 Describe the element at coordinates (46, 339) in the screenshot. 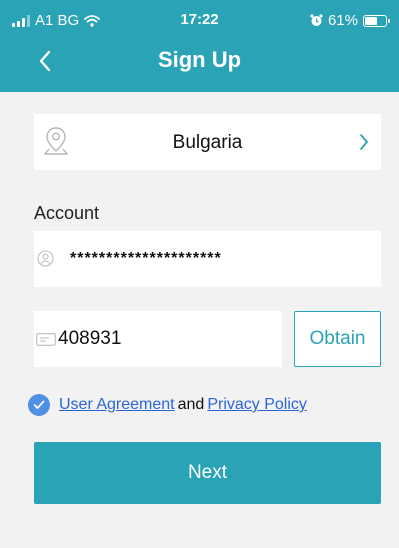

I see `message-code-icon` at that location.